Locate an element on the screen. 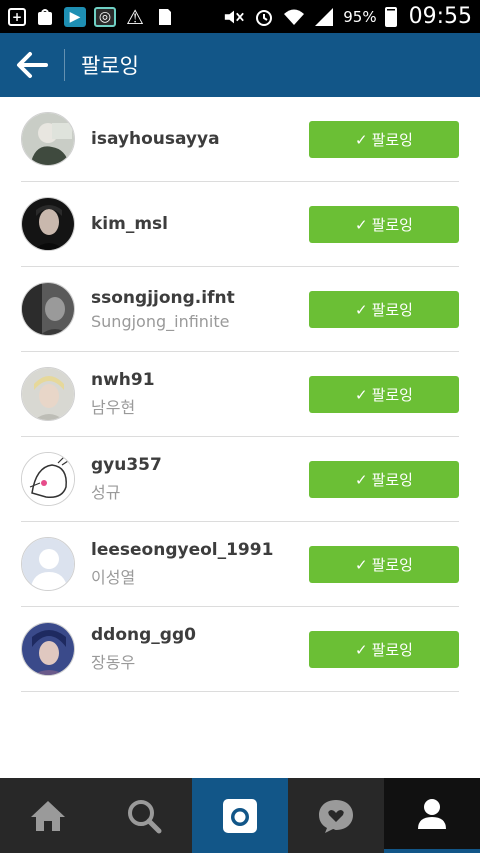 The width and height of the screenshot is (480, 853). list-item: leeseongyeol_1991 이성열 ✓ 팔로잉 is located at coordinates (240, 564).